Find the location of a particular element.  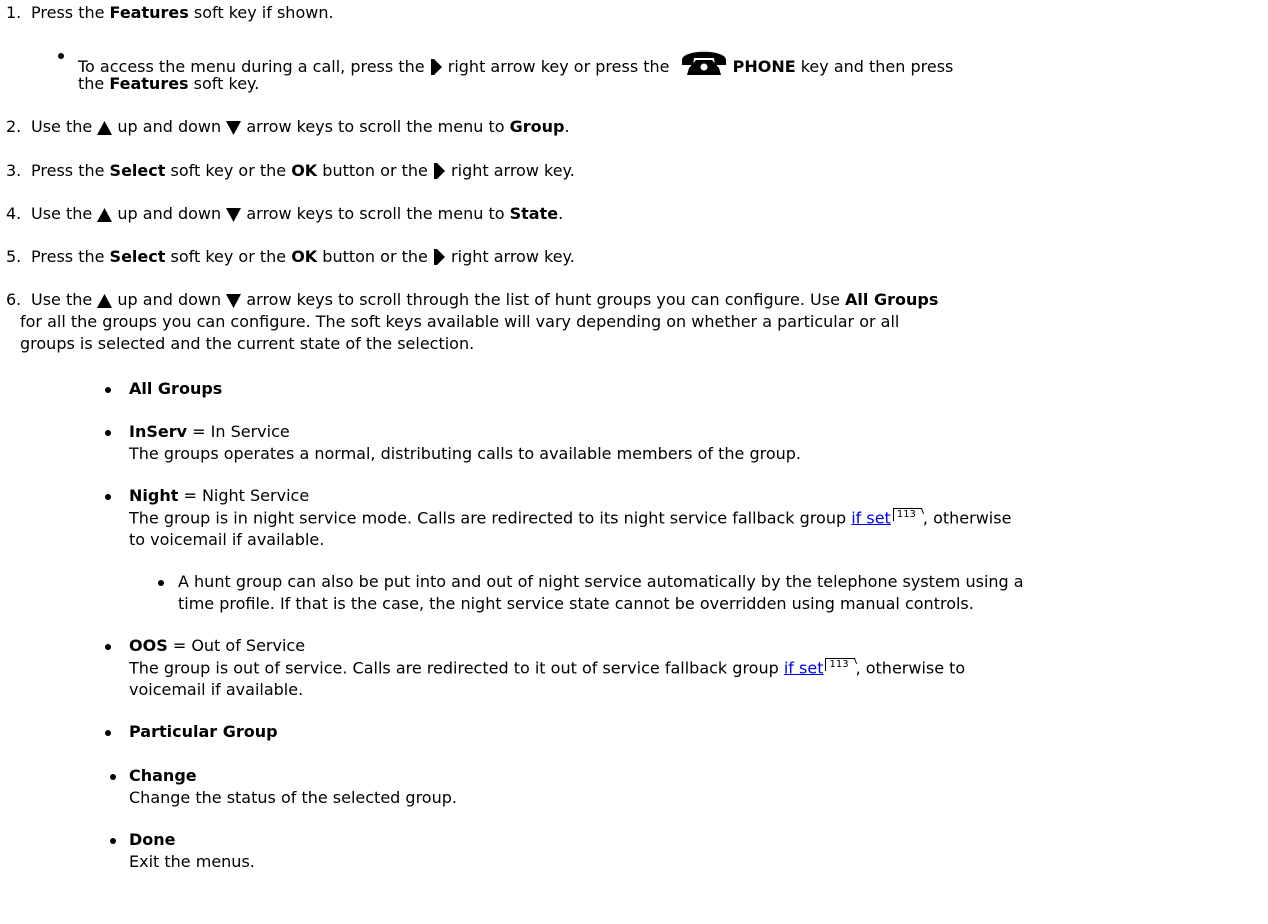

text: key and then press is located at coordinates (874, 66).